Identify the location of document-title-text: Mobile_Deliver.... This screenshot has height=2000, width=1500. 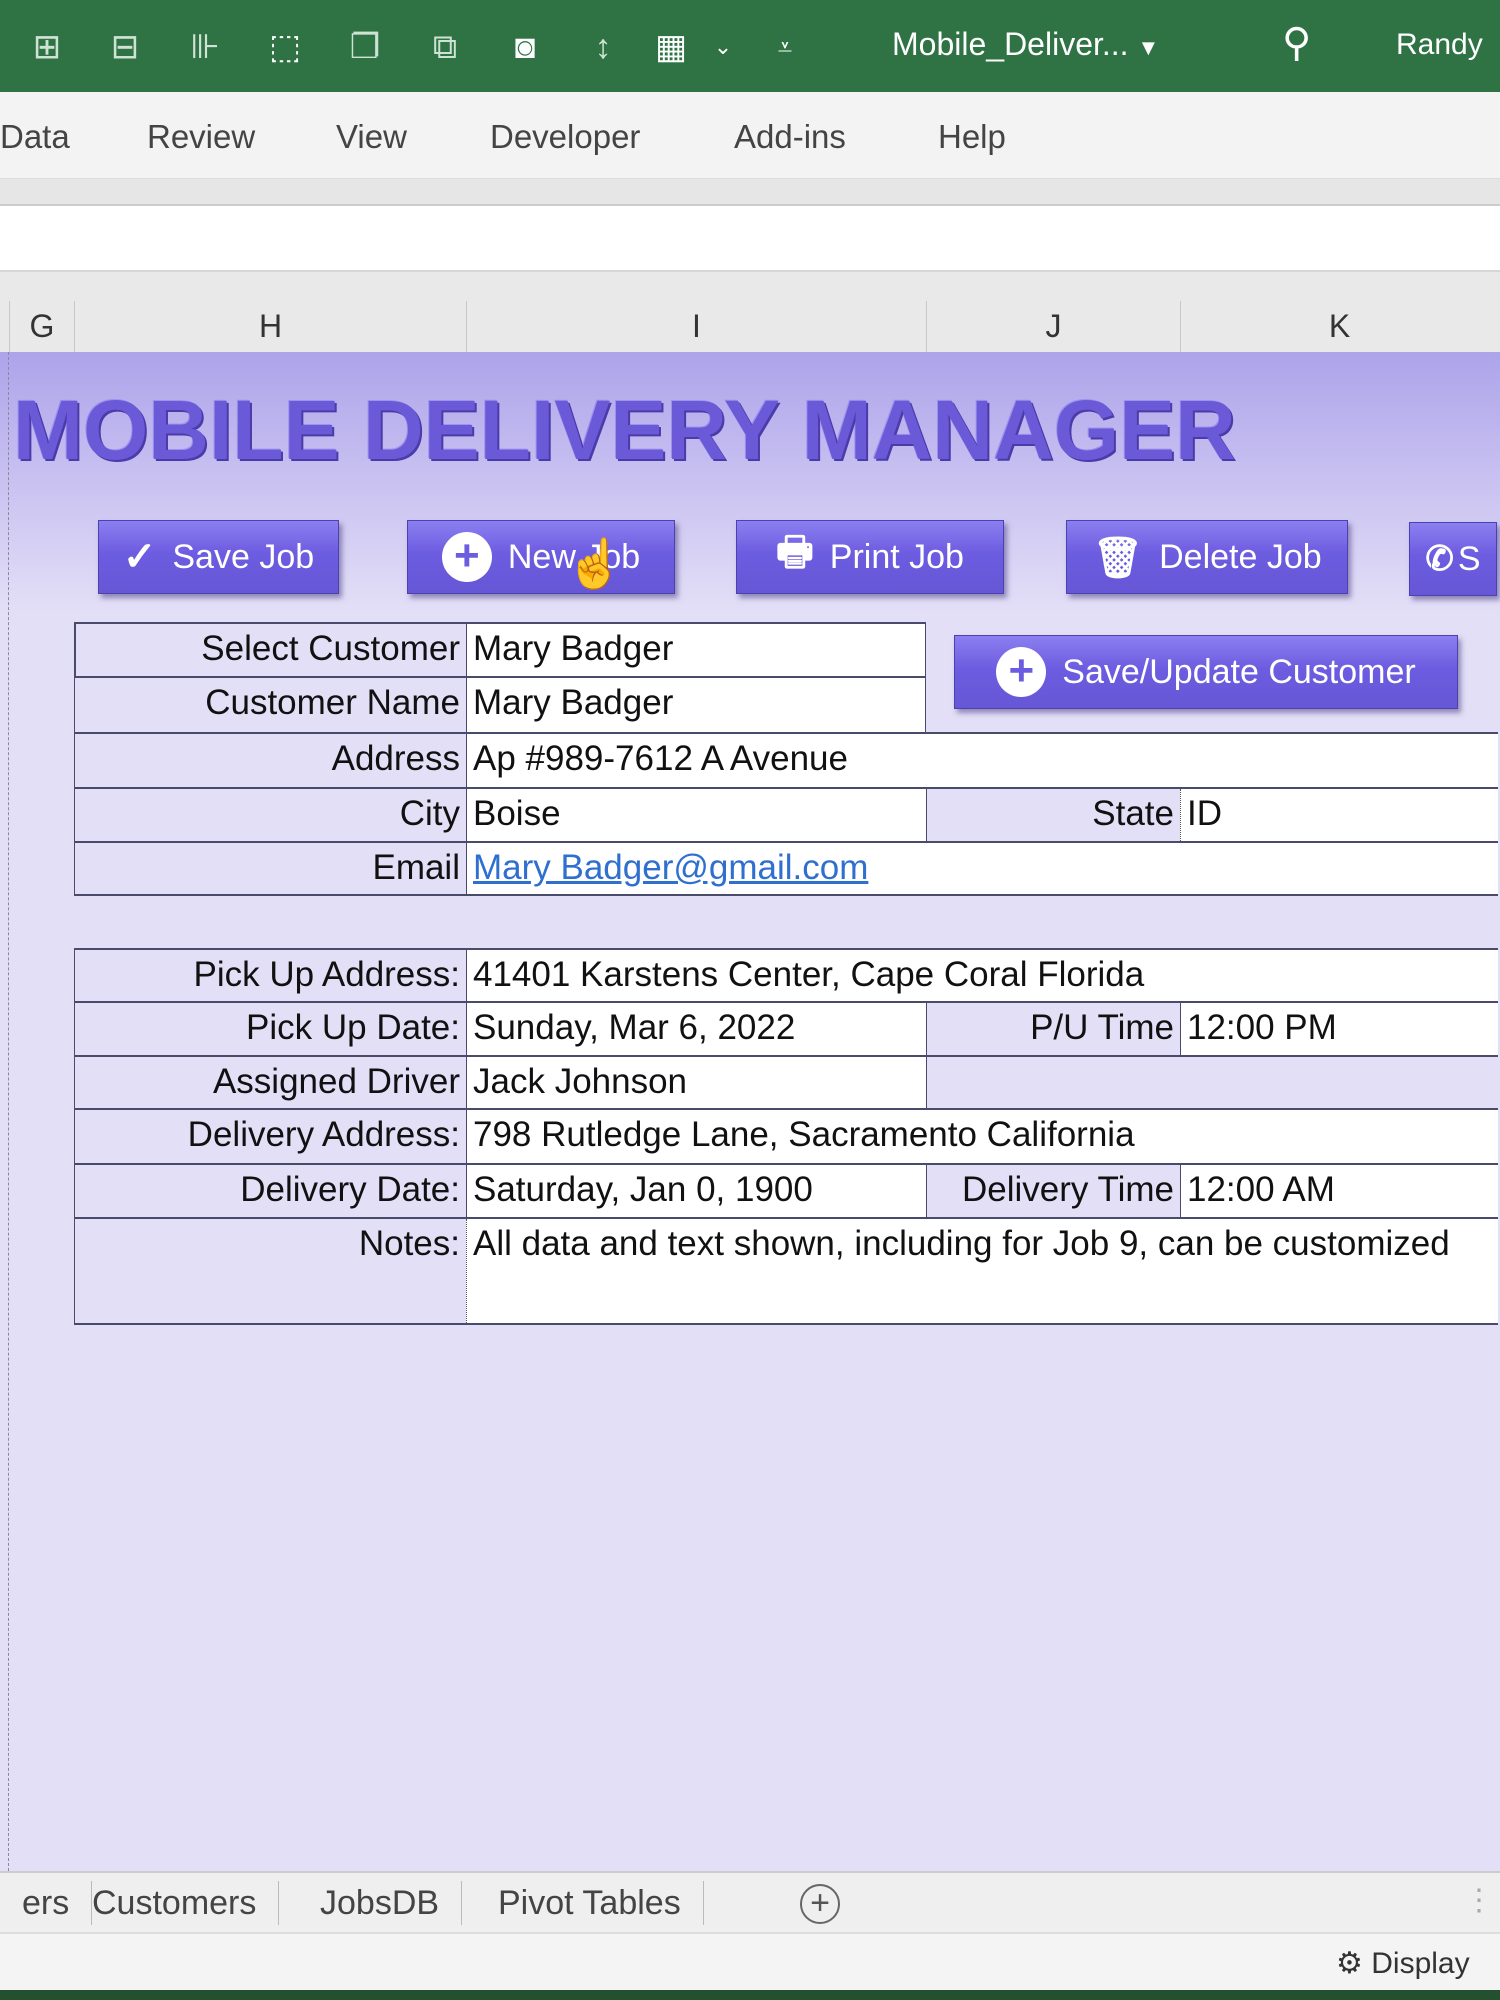
(1010, 44).